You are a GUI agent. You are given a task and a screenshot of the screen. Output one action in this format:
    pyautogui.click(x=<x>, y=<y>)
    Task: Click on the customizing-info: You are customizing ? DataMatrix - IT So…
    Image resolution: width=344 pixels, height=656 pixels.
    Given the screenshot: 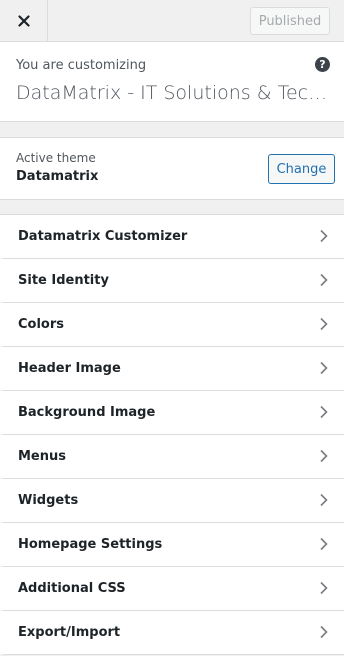 What is the action you would take?
    pyautogui.click(x=172, y=82)
    